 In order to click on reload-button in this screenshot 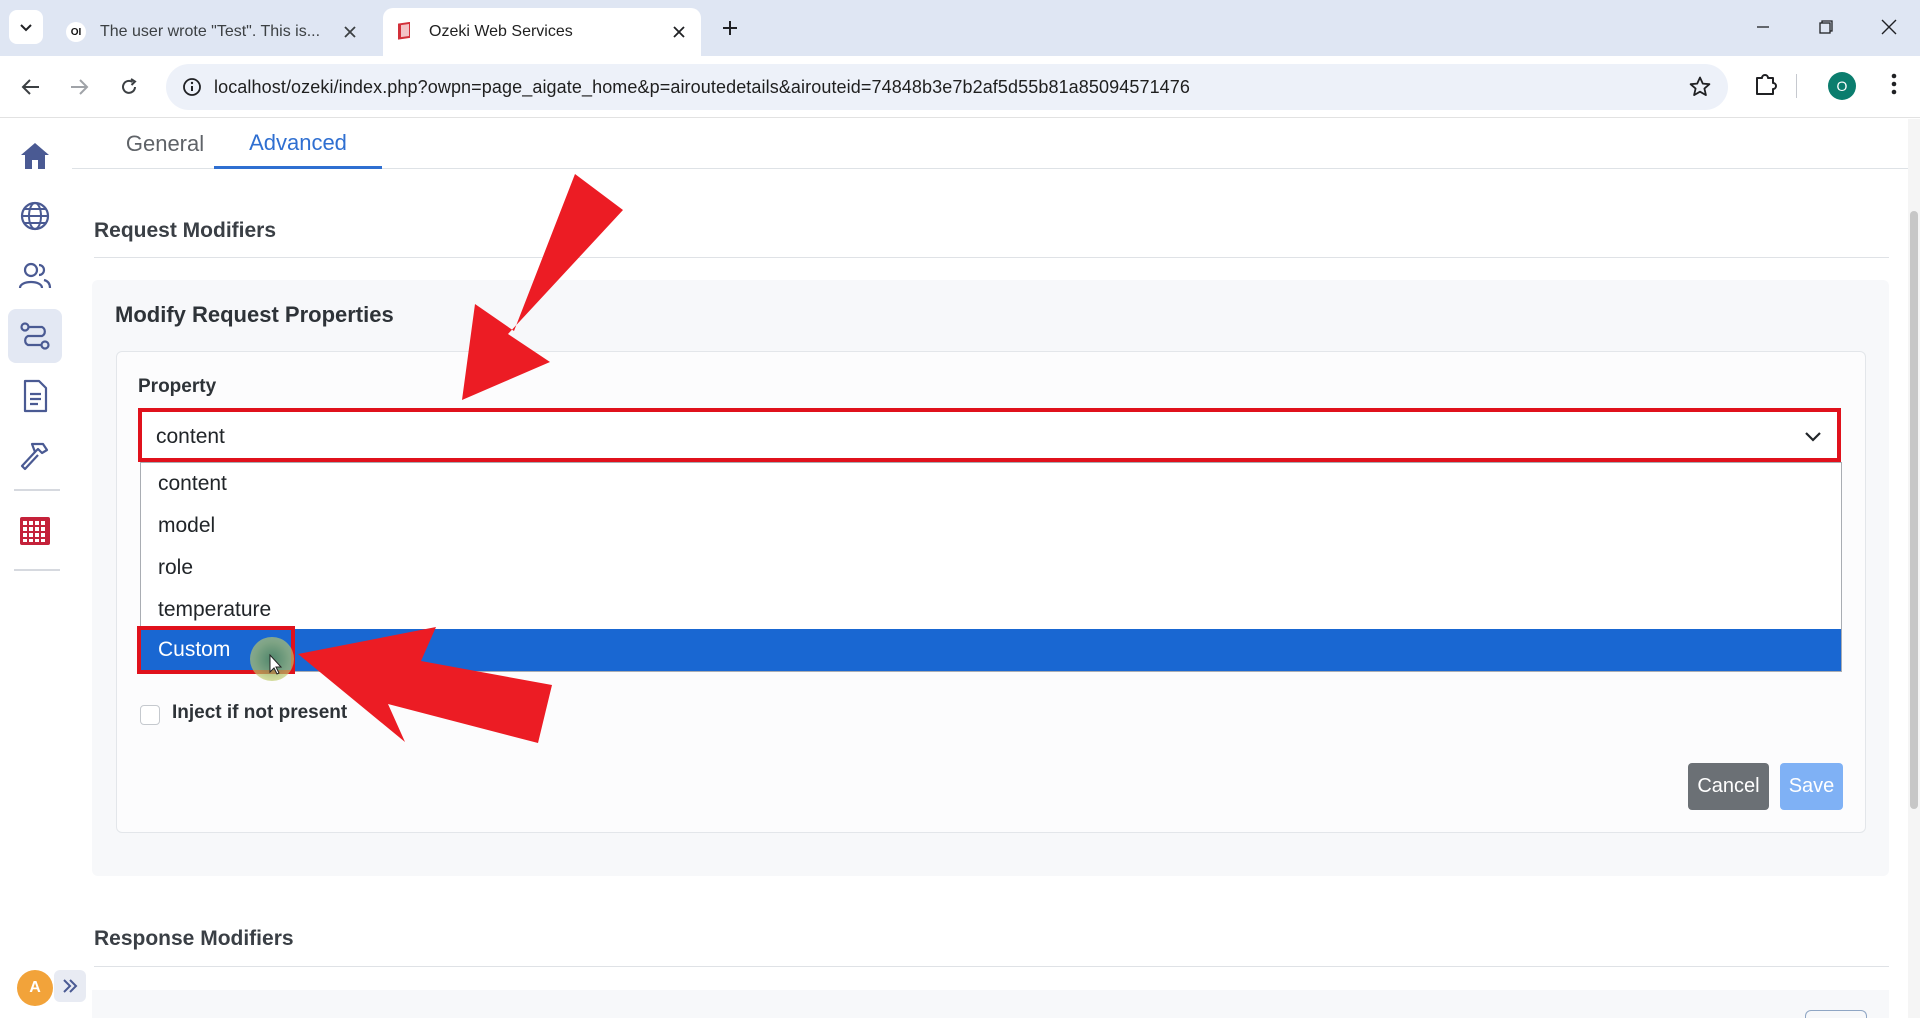, I will do `click(129, 87)`.